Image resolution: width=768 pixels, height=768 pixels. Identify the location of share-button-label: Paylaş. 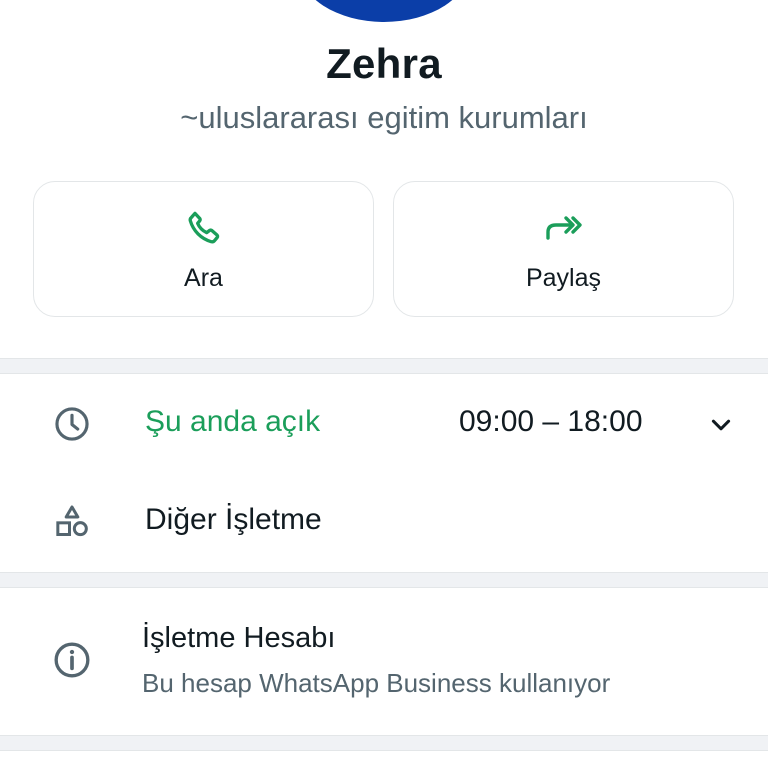
(563, 278).